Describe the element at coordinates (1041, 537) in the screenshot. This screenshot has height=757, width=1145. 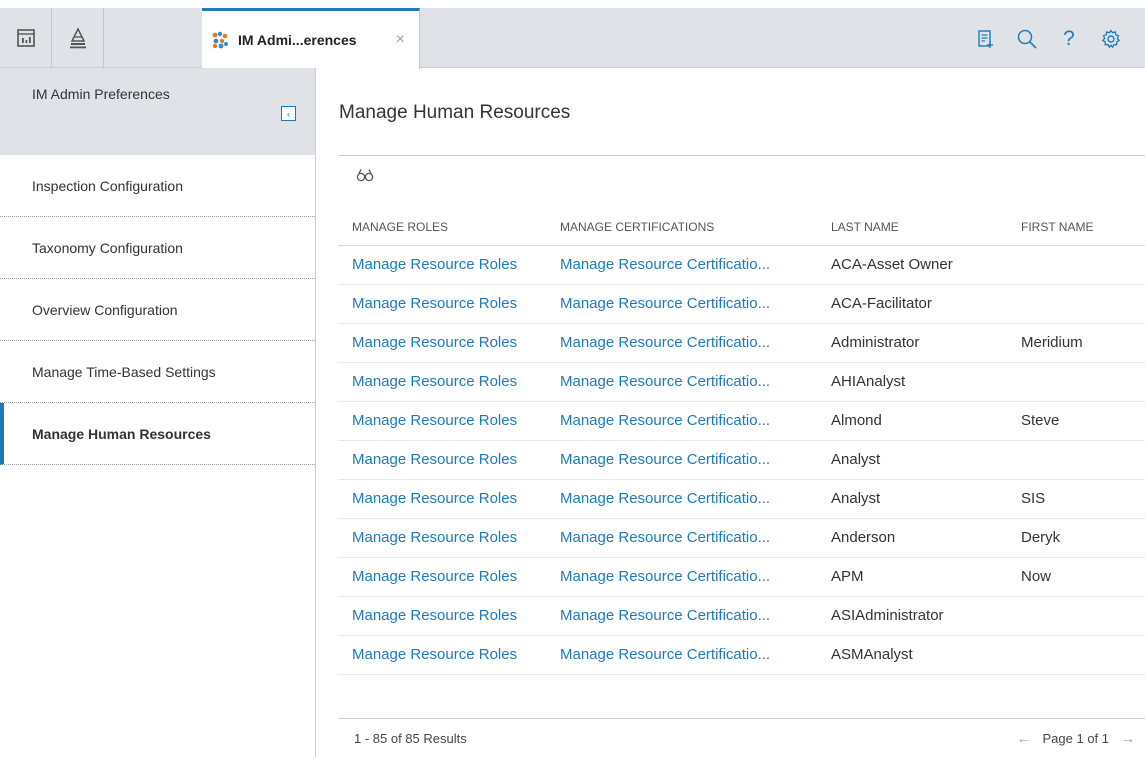
I see `first-name-cell: Deryk` at that location.